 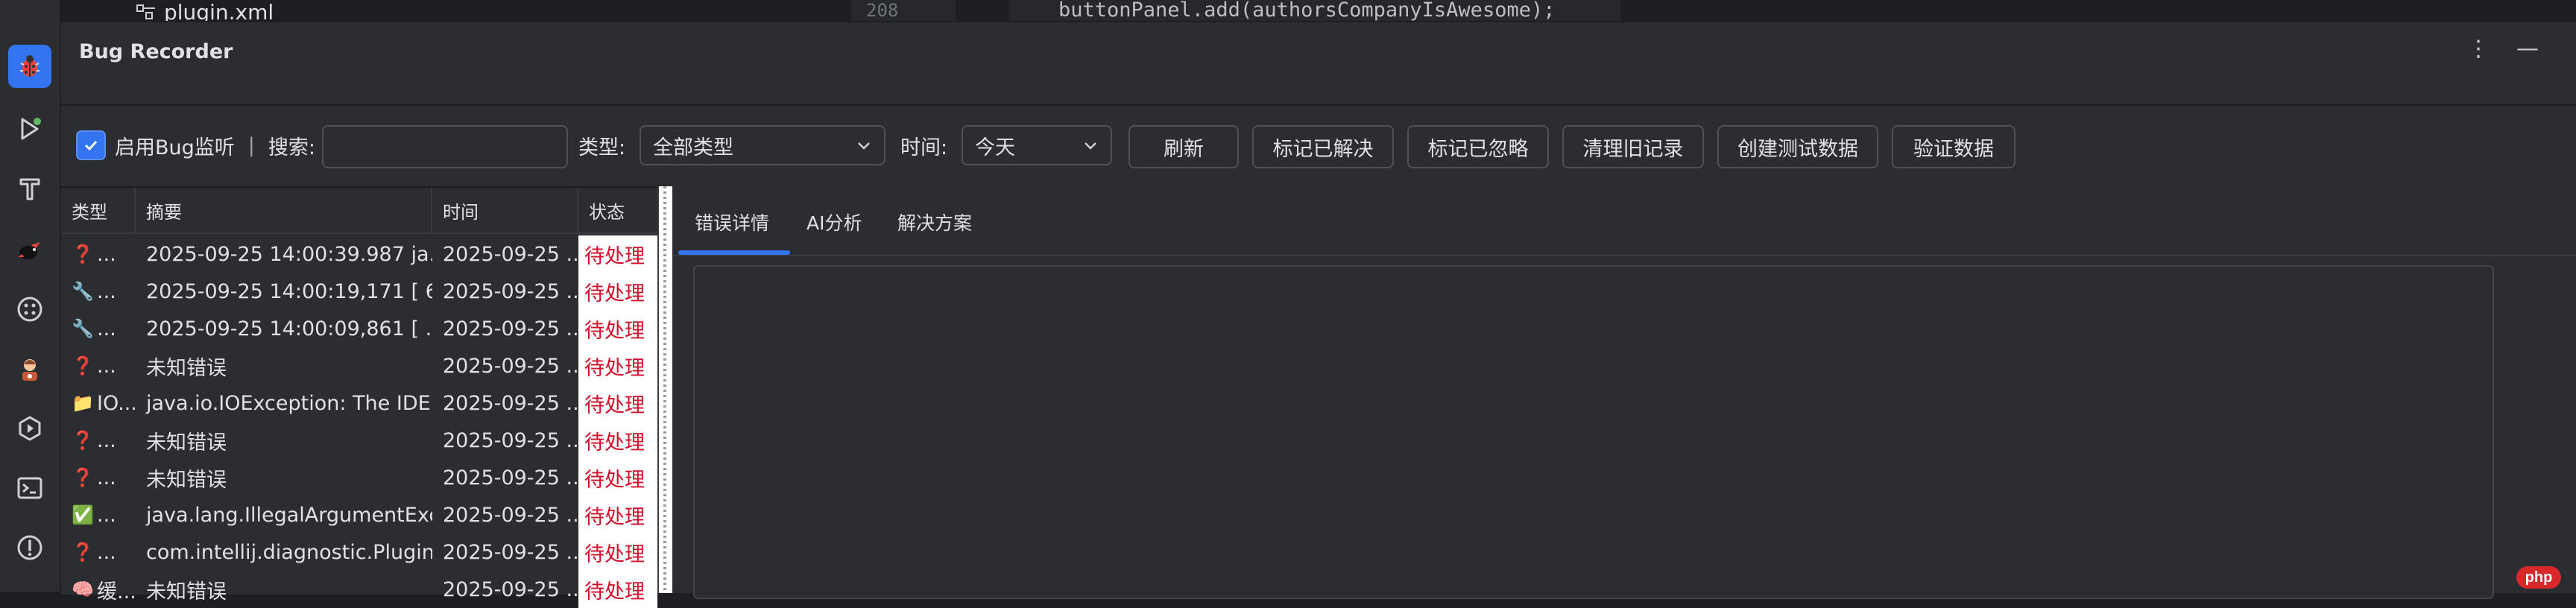 What do you see at coordinates (29, 249) in the screenshot?
I see `bird-icon` at bounding box center [29, 249].